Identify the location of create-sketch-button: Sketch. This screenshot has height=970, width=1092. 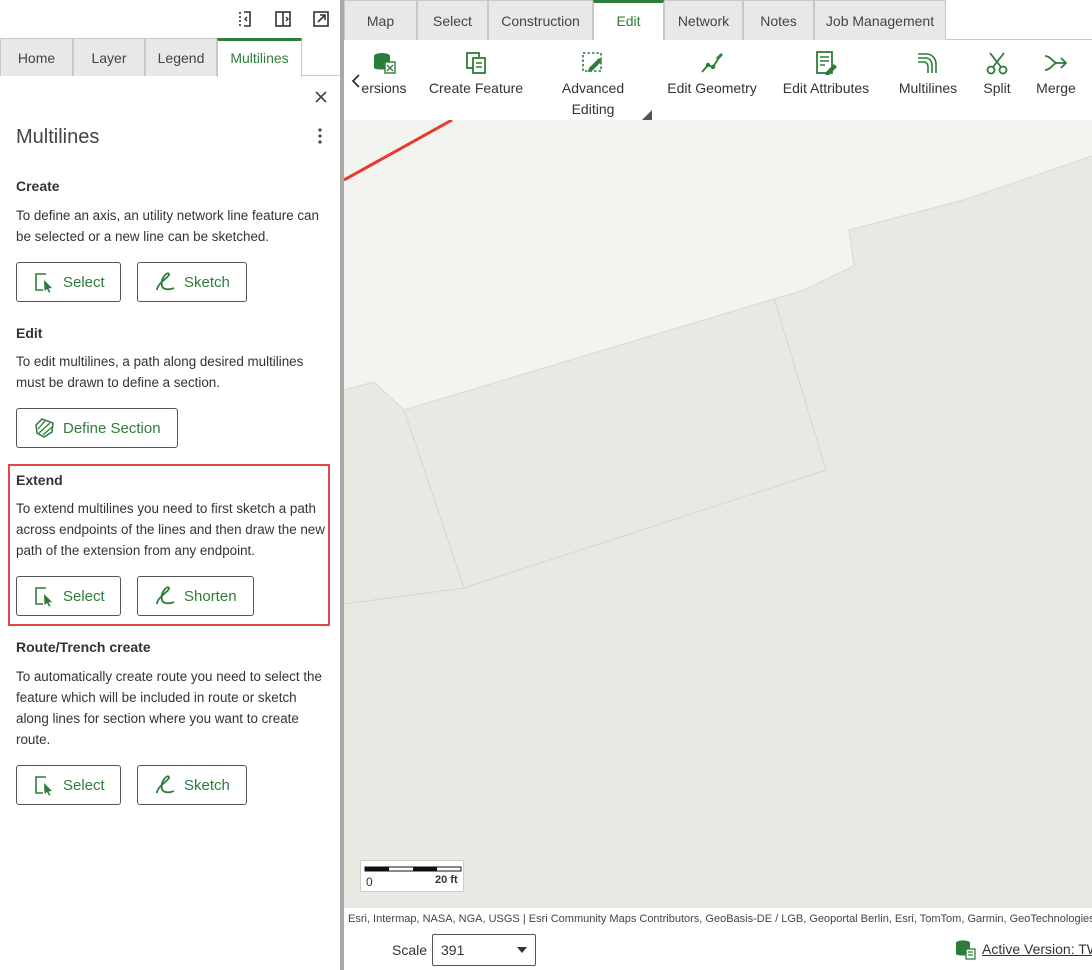
(192, 282).